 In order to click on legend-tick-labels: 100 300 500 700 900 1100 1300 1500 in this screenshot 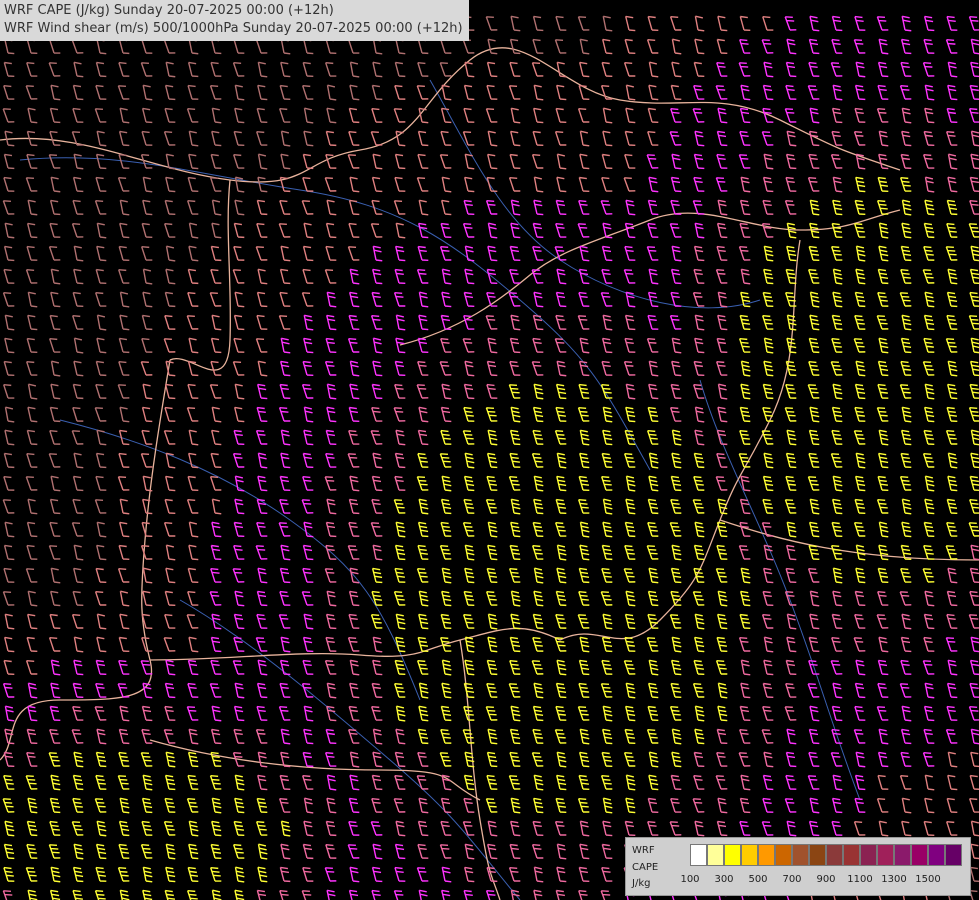, I will do `click(825, 881)`.